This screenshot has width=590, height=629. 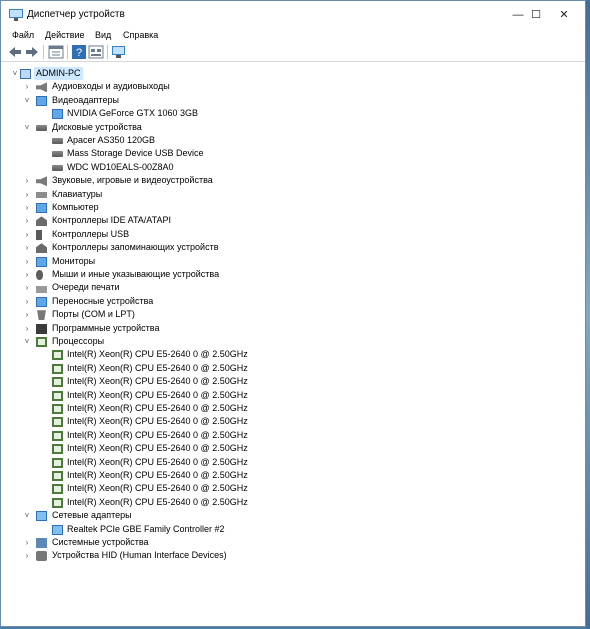 What do you see at coordinates (293, 314) in the screenshot?
I see `tree-category-item: › Порты (COM и LPT)` at bounding box center [293, 314].